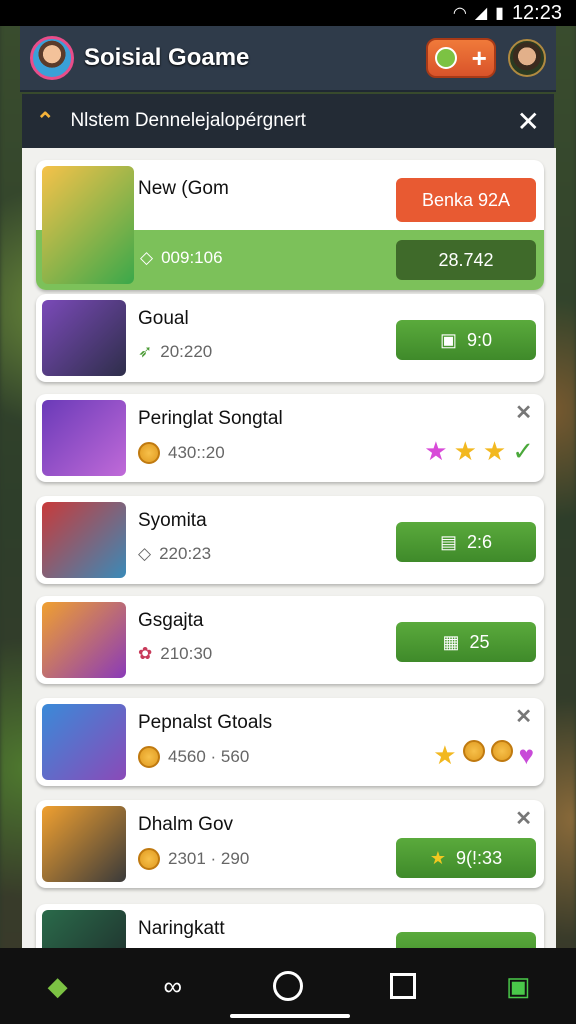  I want to click on list-item: Peringlat Songtal 430::20 ✕ ★ ★ ★ ✓, so click(290, 438).